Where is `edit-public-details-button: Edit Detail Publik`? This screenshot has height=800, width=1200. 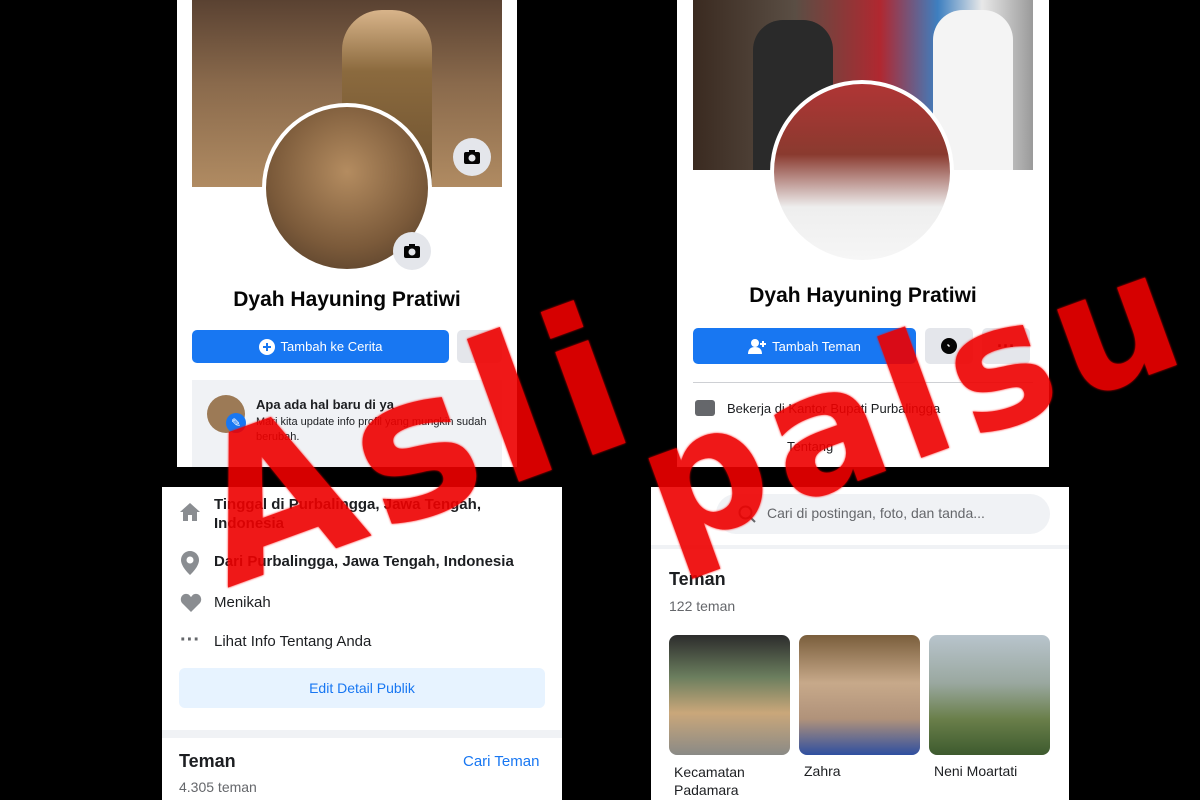 edit-public-details-button: Edit Detail Publik is located at coordinates (362, 688).